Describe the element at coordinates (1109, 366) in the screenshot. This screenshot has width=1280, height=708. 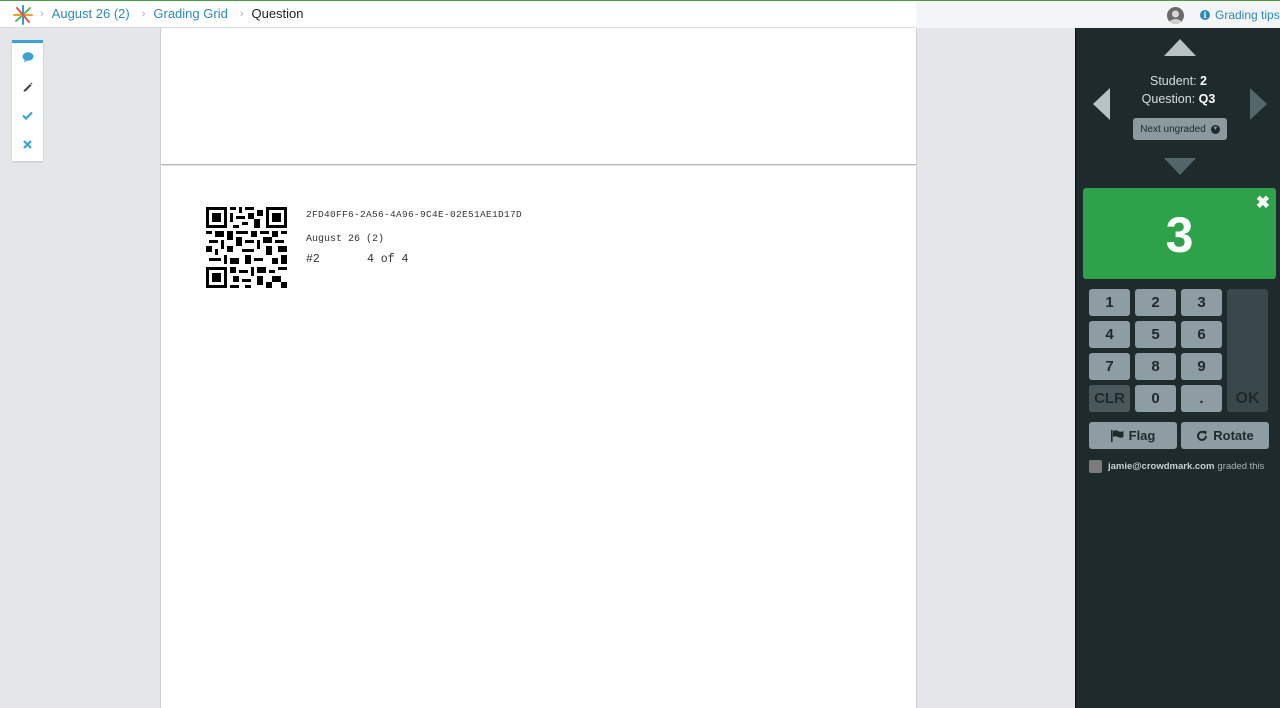
I see `keypad-7-button: 7` at that location.